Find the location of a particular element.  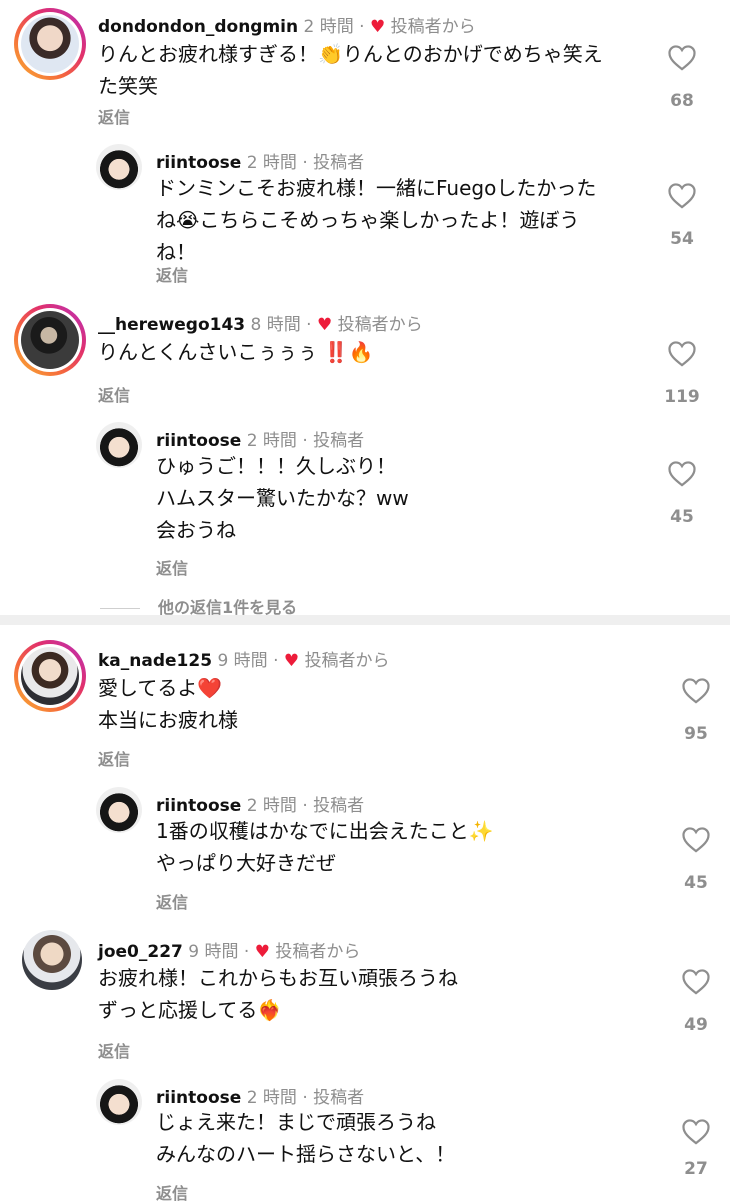

like-count: 27 is located at coordinates (696, 1169).